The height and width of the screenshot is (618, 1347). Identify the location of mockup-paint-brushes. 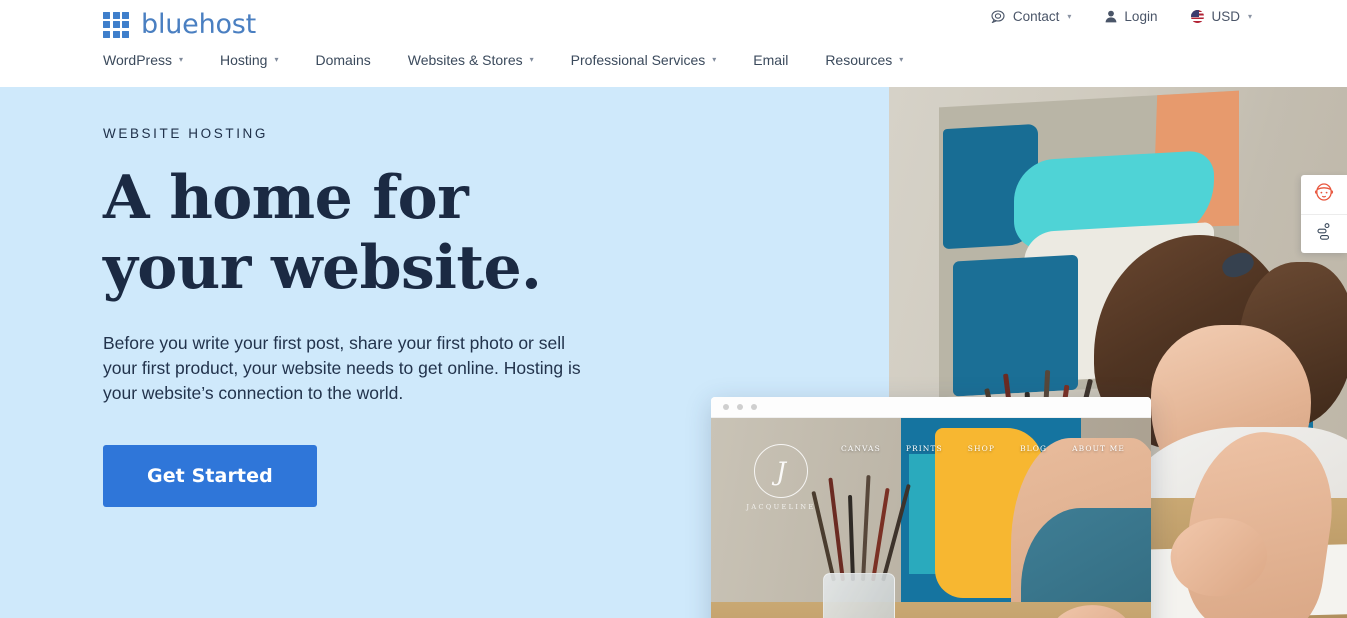
(861, 527).